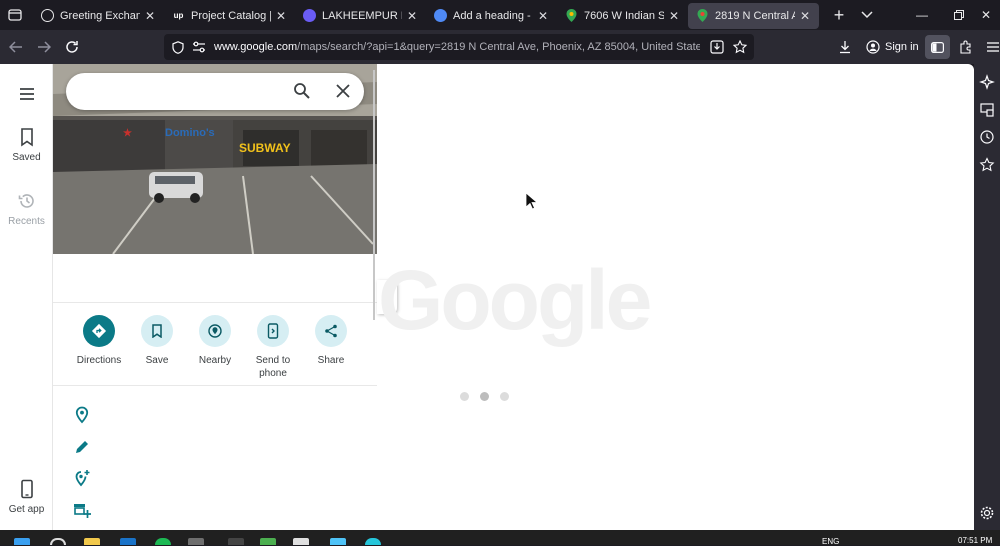 The width and height of the screenshot is (1000, 546). What do you see at coordinates (26, 157) in the screenshot?
I see `saved-label: Saved` at bounding box center [26, 157].